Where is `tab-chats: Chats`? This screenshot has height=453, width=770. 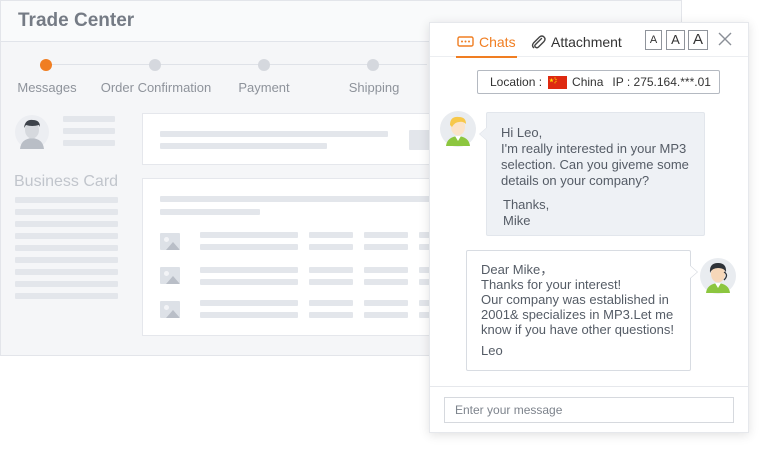
tab-chats: Chats is located at coordinates (486, 44).